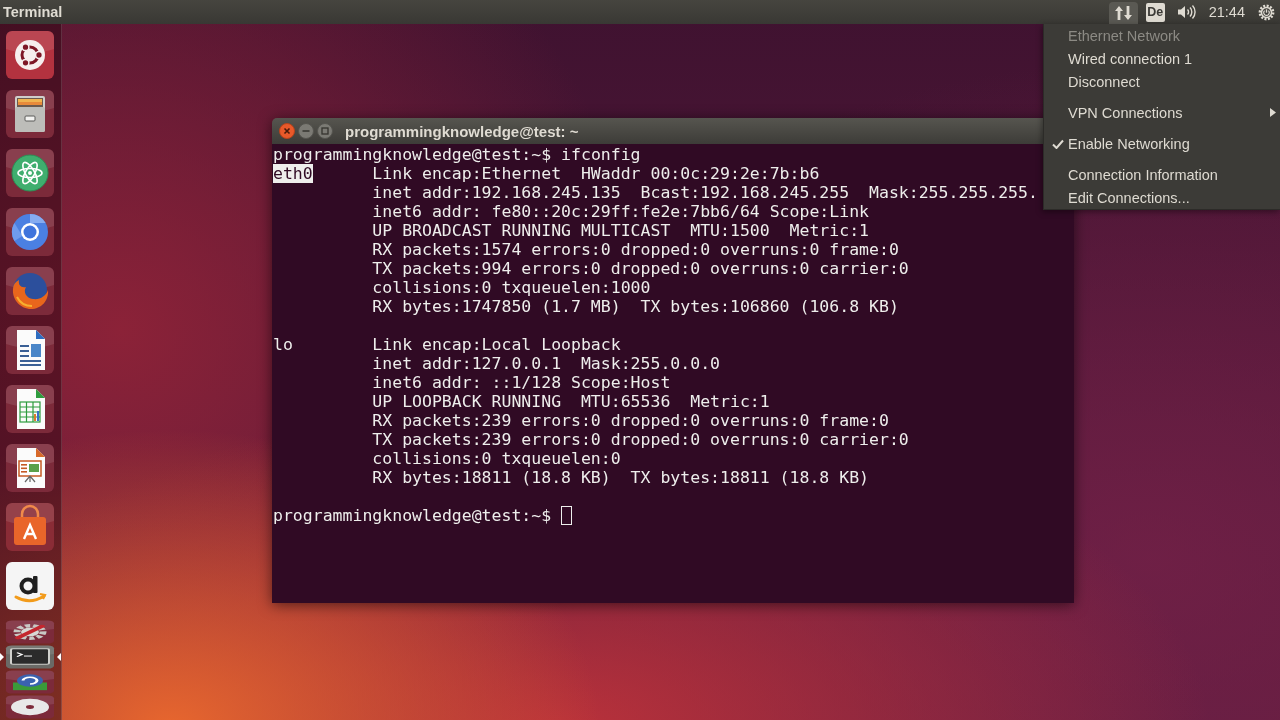  What do you see at coordinates (621, 477) in the screenshot?
I see `output-line: RX bytes:18811 (18.8 KB) TX bytes:18811 (18.8 KB)` at bounding box center [621, 477].